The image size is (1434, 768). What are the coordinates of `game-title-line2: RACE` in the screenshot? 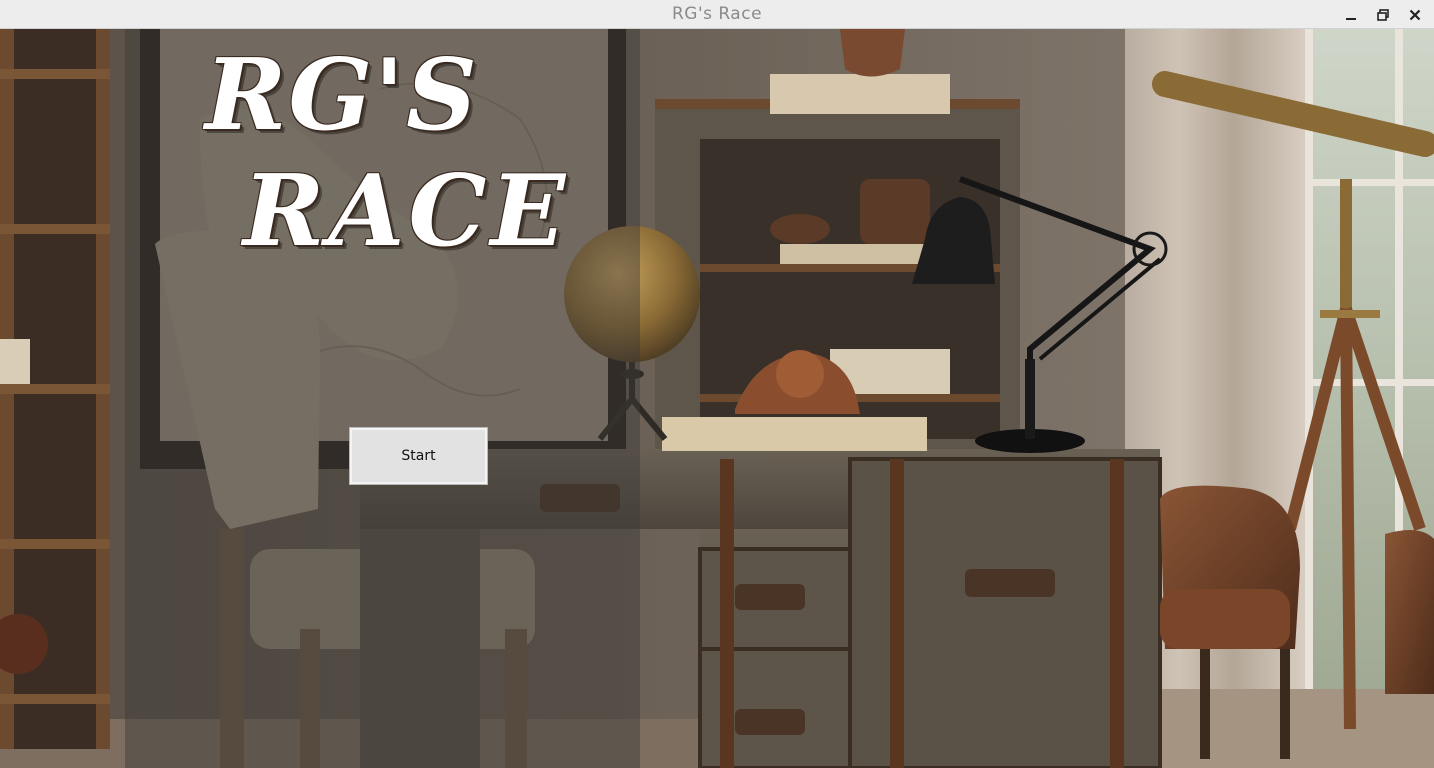 It's located at (406, 211).